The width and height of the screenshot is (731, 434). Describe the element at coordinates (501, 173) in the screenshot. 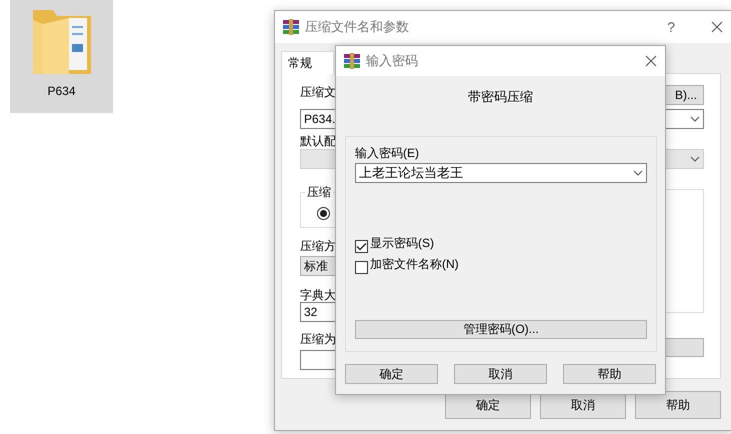

I see `password-combobox: 上老王论坛当老王` at that location.